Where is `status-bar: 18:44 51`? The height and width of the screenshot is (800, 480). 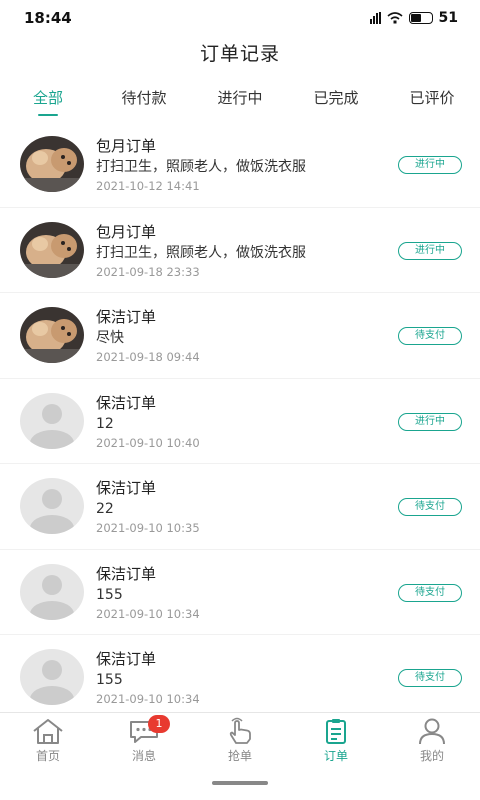 status-bar: 18:44 51 is located at coordinates (240, 18).